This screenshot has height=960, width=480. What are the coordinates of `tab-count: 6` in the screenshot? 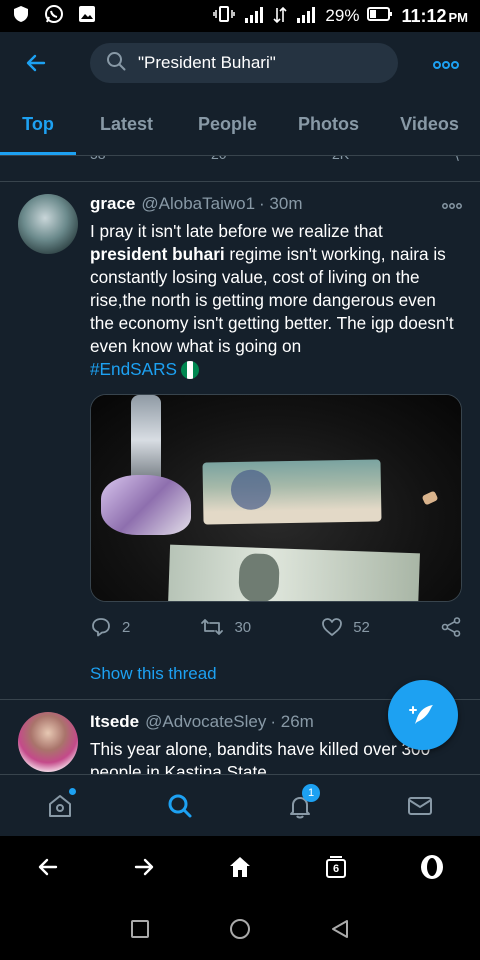 It's located at (336, 869).